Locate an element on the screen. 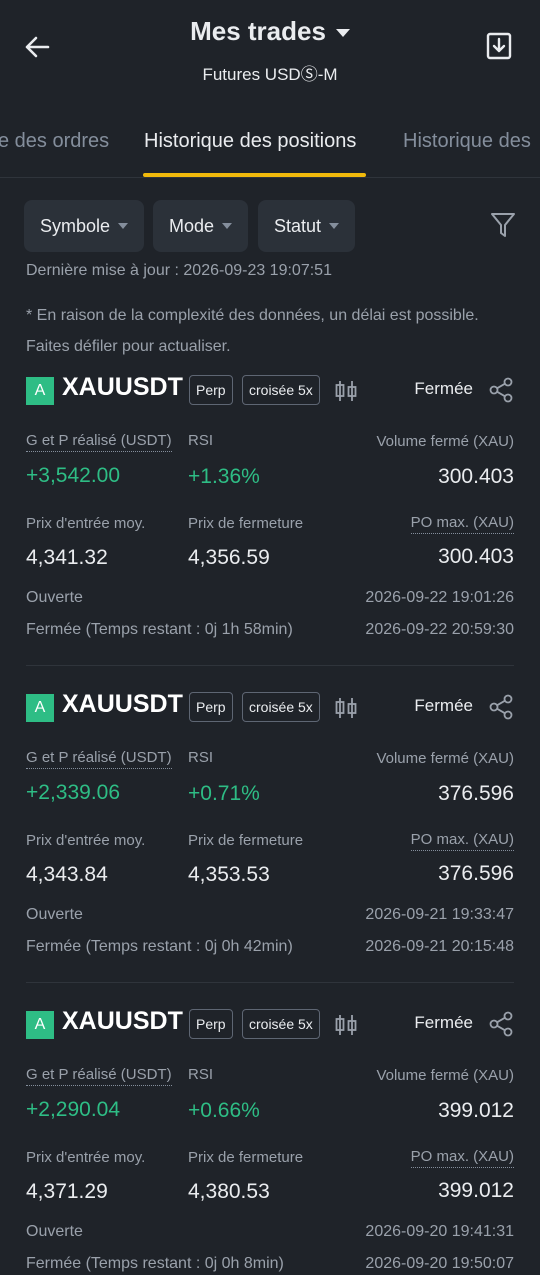 This screenshot has width=540, height=1275. volume-closed-value: 300.403 is located at coordinates (476, 476).